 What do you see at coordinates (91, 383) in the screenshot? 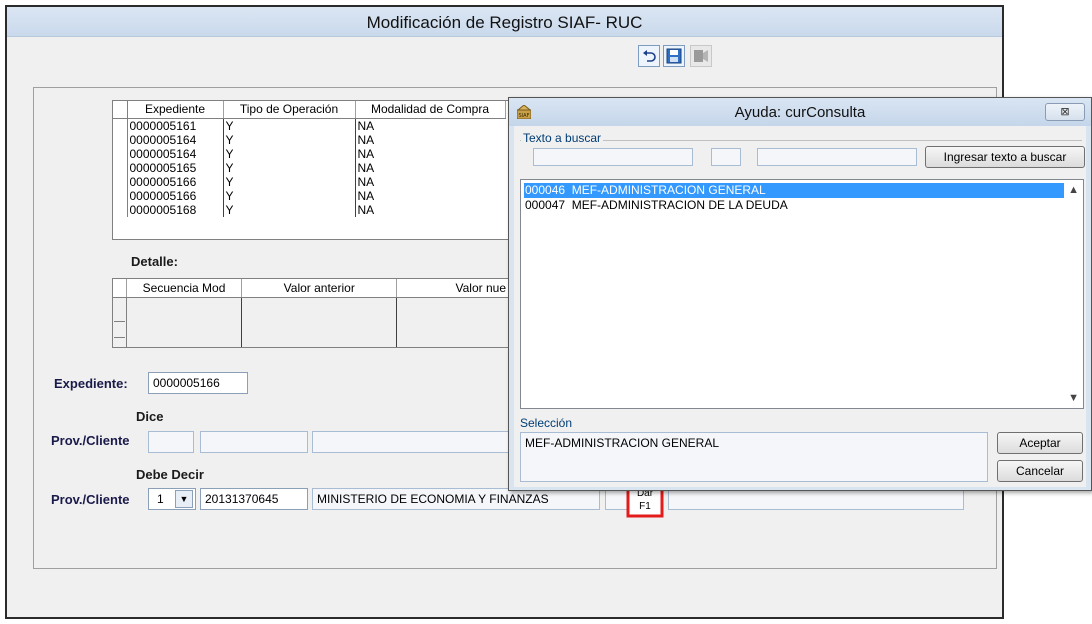
I see `expediente-label: Expediente:` at bounding box center [91, 383].